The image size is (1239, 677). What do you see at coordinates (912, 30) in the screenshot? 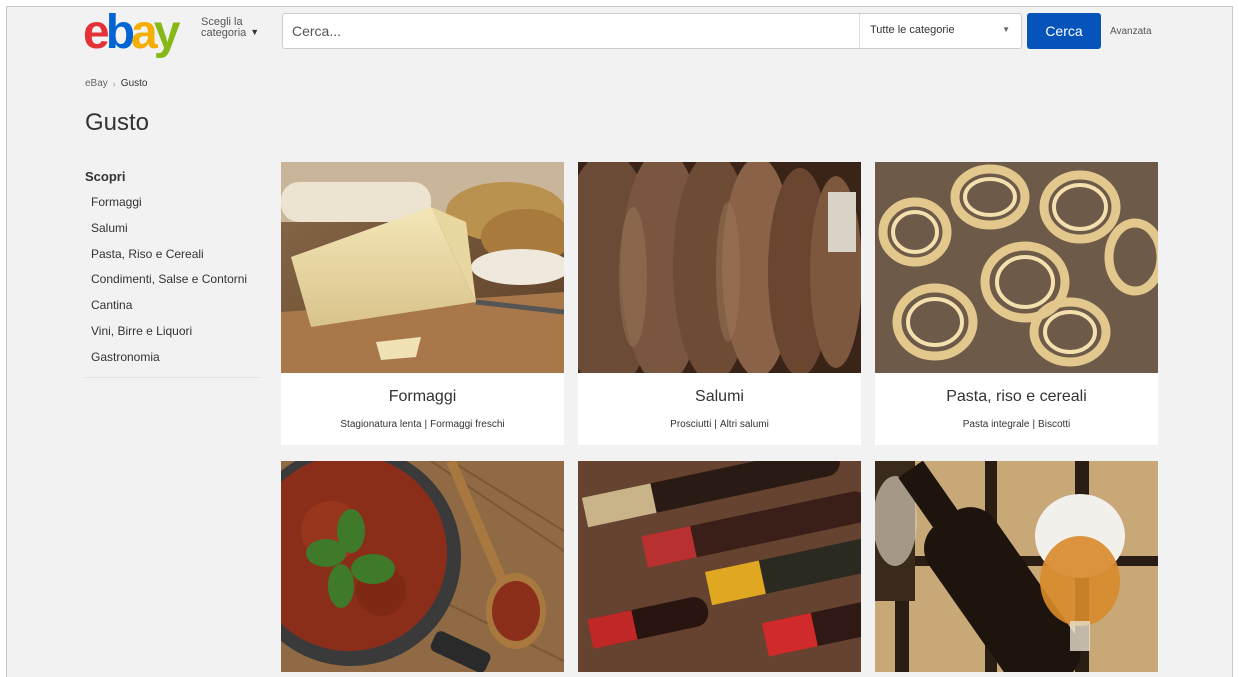
I see `category-select-value: Tutte le categorie` at bounding box center [912, 30].